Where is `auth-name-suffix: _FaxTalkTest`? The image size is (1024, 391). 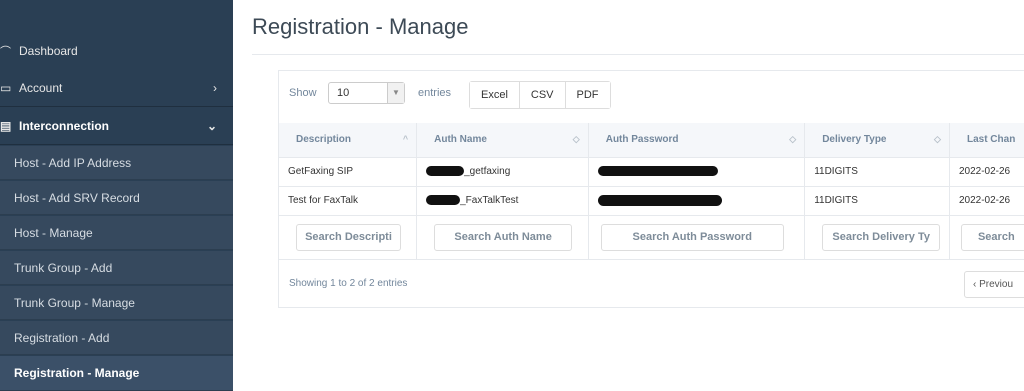 auth-name-suffix: _FaxTalkTest is located at coordinates (489, 200).